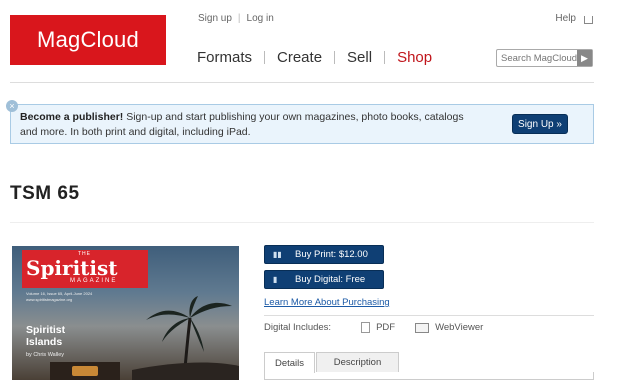 Image resolution: width=623 pixels, height=380 pixels. What do you see at coordinates (359, 57) in the screenshot?
I see `nav-sell: Sell` at bounding box center [359, 57].